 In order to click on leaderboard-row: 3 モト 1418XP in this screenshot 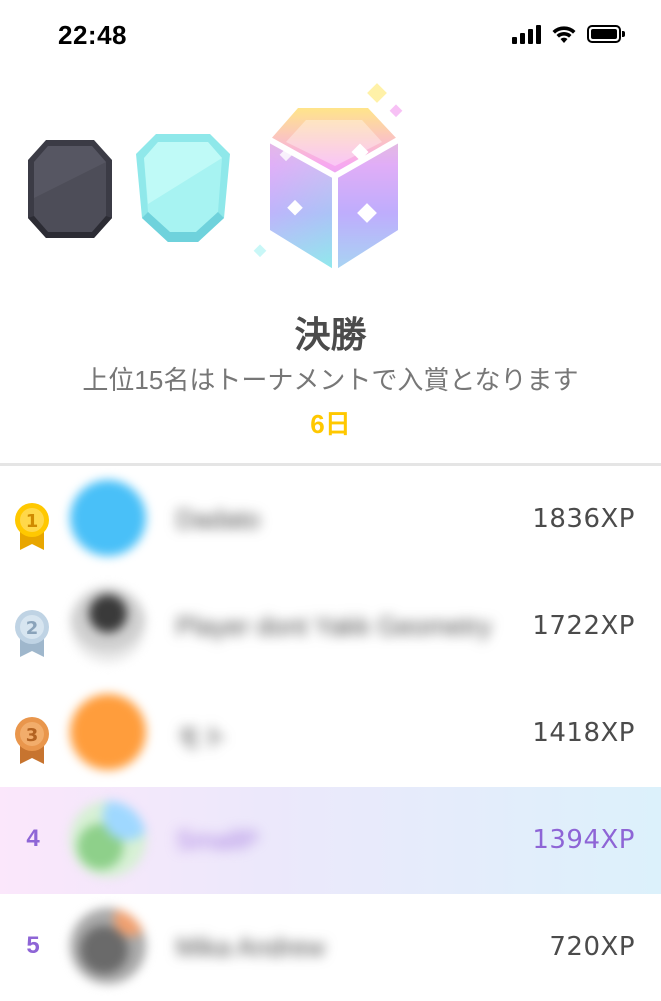, I will do `click(330, 733)`.